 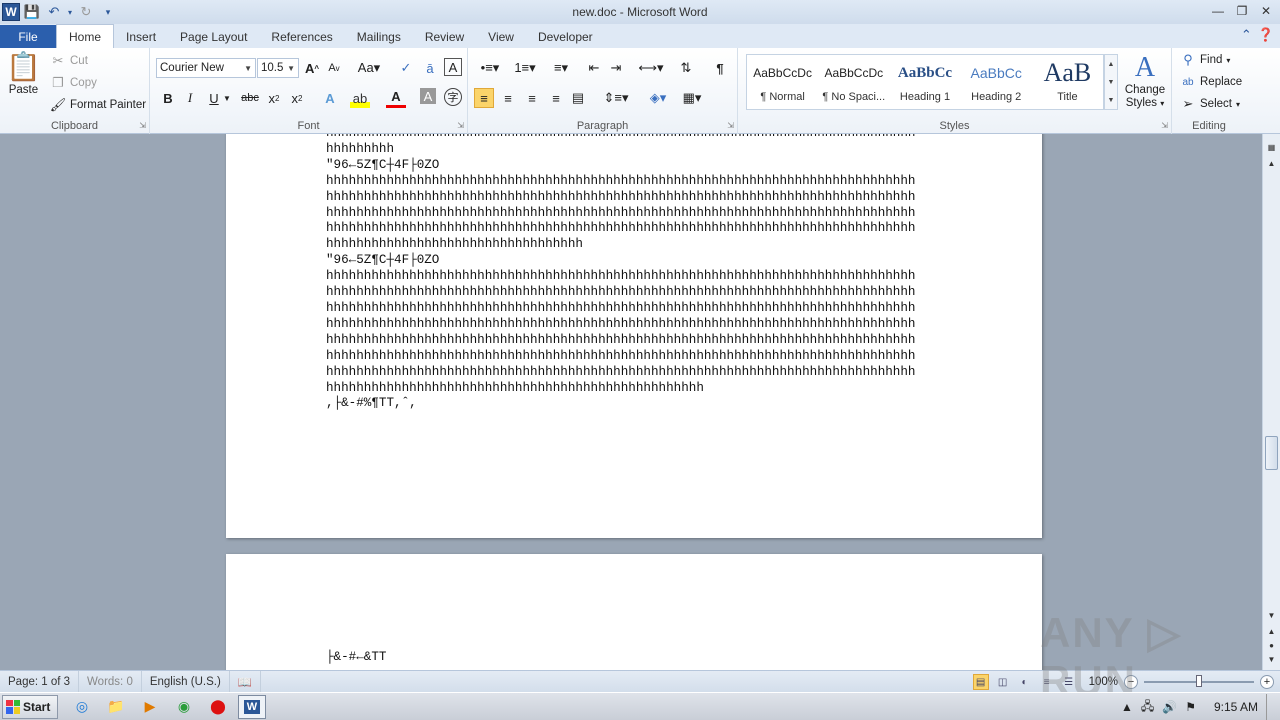 What do you see at coordinates (1190, 707) in the screenshot?
I see `action-center-flag-icon: ⚑` at bounding box center [1190, 707].